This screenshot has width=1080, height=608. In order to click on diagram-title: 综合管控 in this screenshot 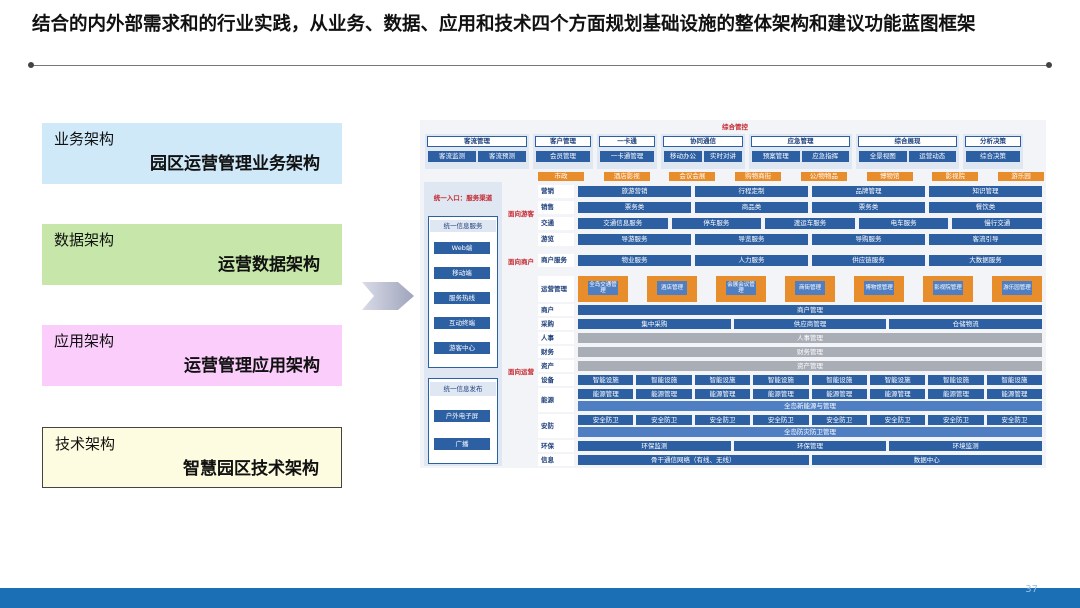, I will do `click(735, 127)`.